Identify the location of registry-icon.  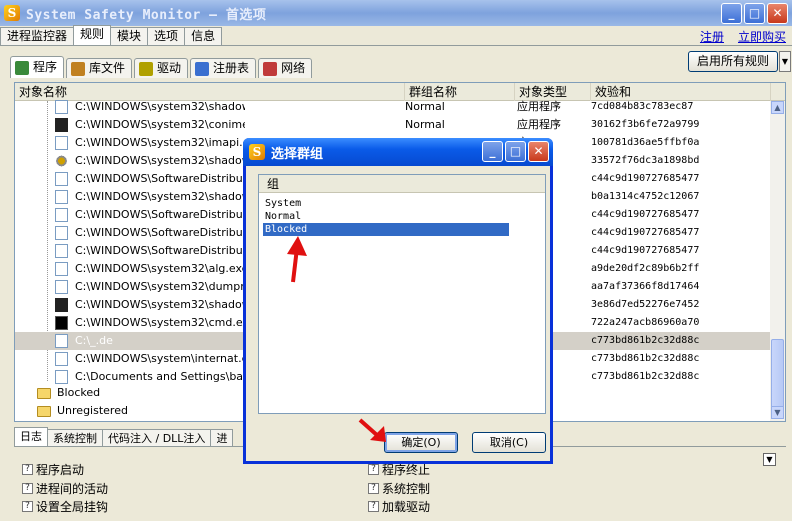
(202, 68).